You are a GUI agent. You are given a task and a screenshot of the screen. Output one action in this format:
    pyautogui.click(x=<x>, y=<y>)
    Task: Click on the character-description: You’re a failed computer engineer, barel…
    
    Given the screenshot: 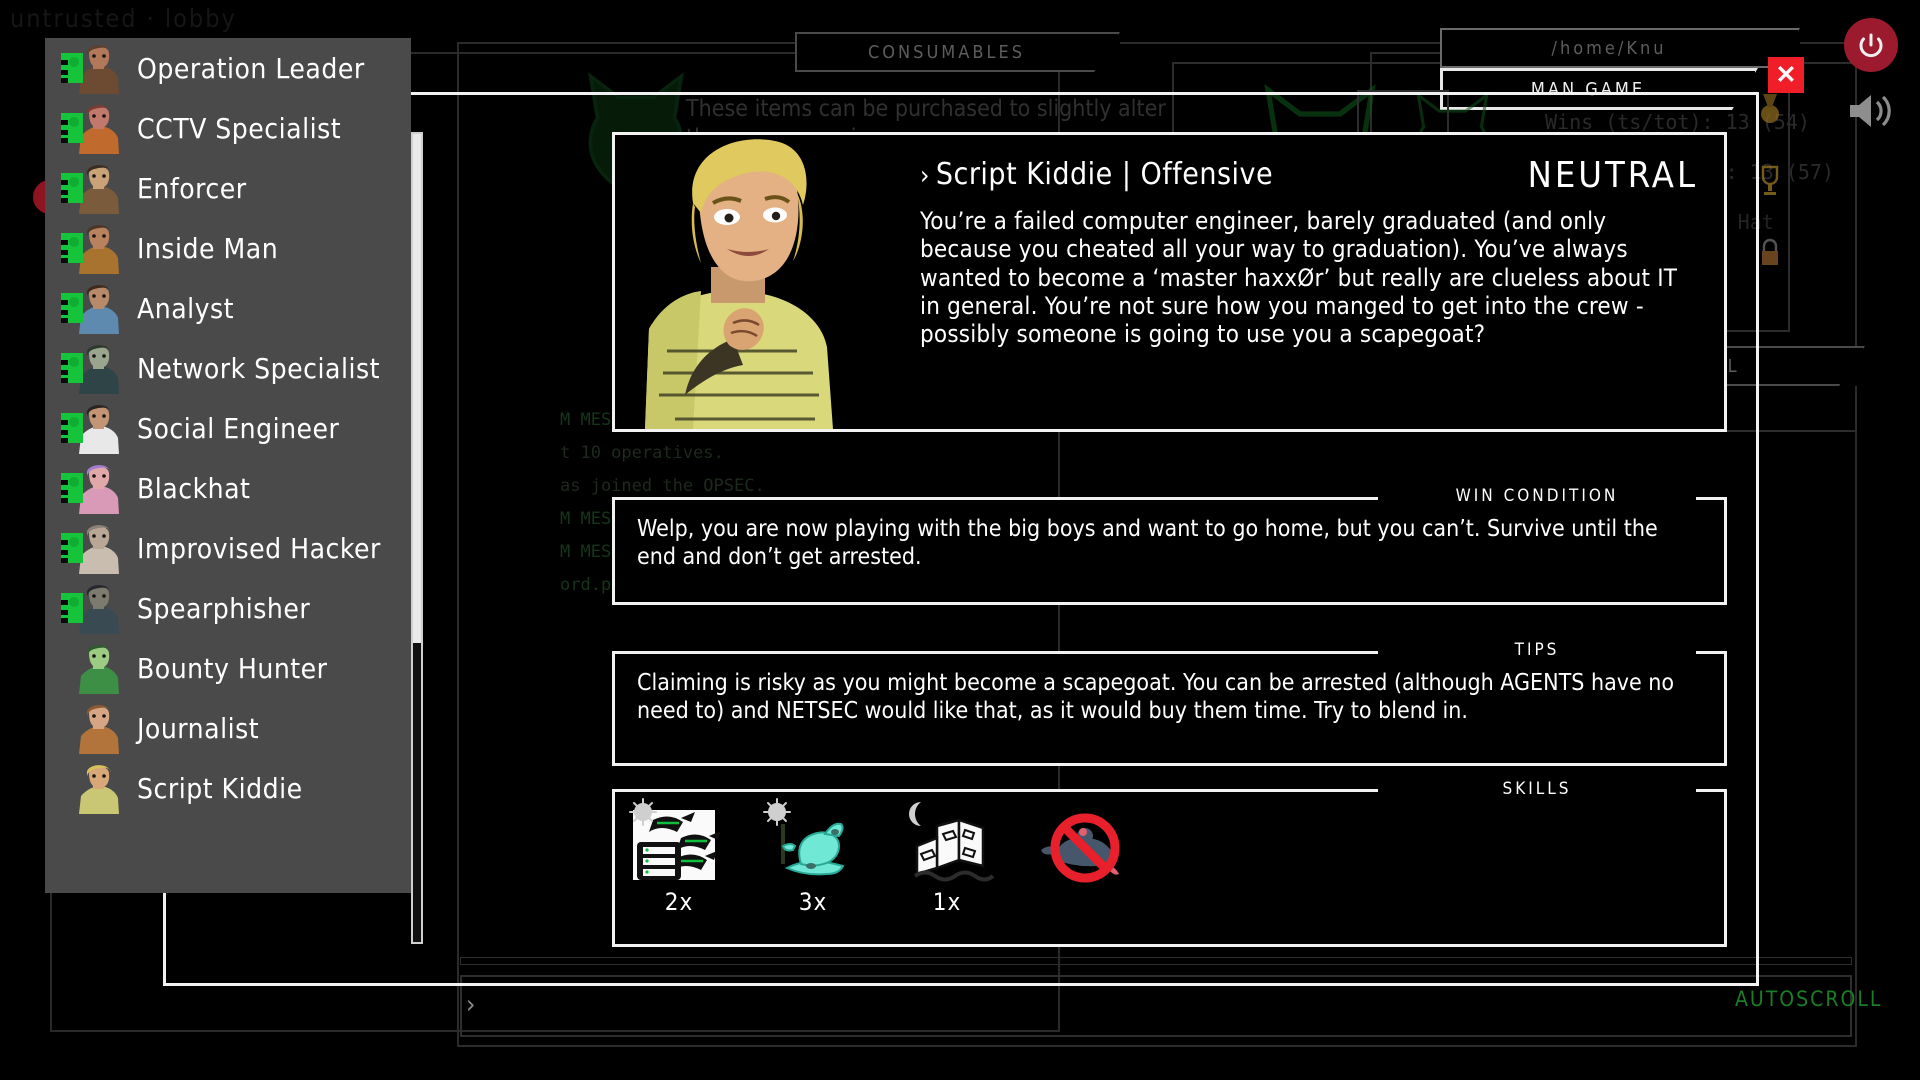 What is the action you would take?
    pyautogui.click(x=1299, y=278)
    